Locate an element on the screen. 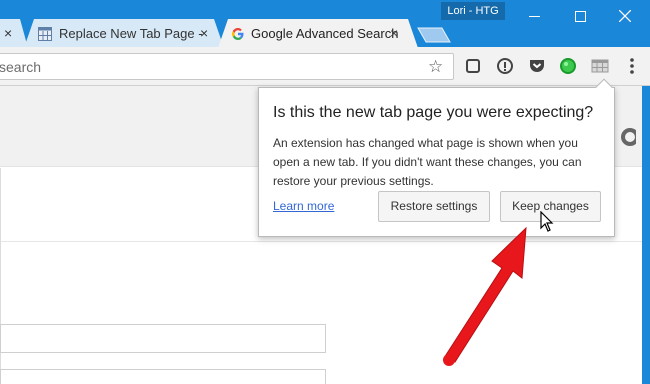 This screenshot has width=650, height=384. new-tab-button is located at coordinates (434, 35).